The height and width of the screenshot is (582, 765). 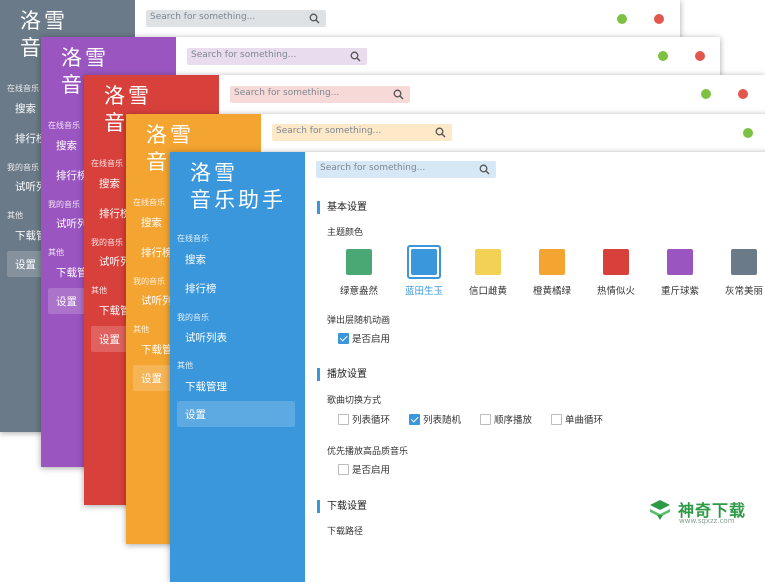 I want to click on theme-color-label: 主题颜色, so click(x=345, y=233).